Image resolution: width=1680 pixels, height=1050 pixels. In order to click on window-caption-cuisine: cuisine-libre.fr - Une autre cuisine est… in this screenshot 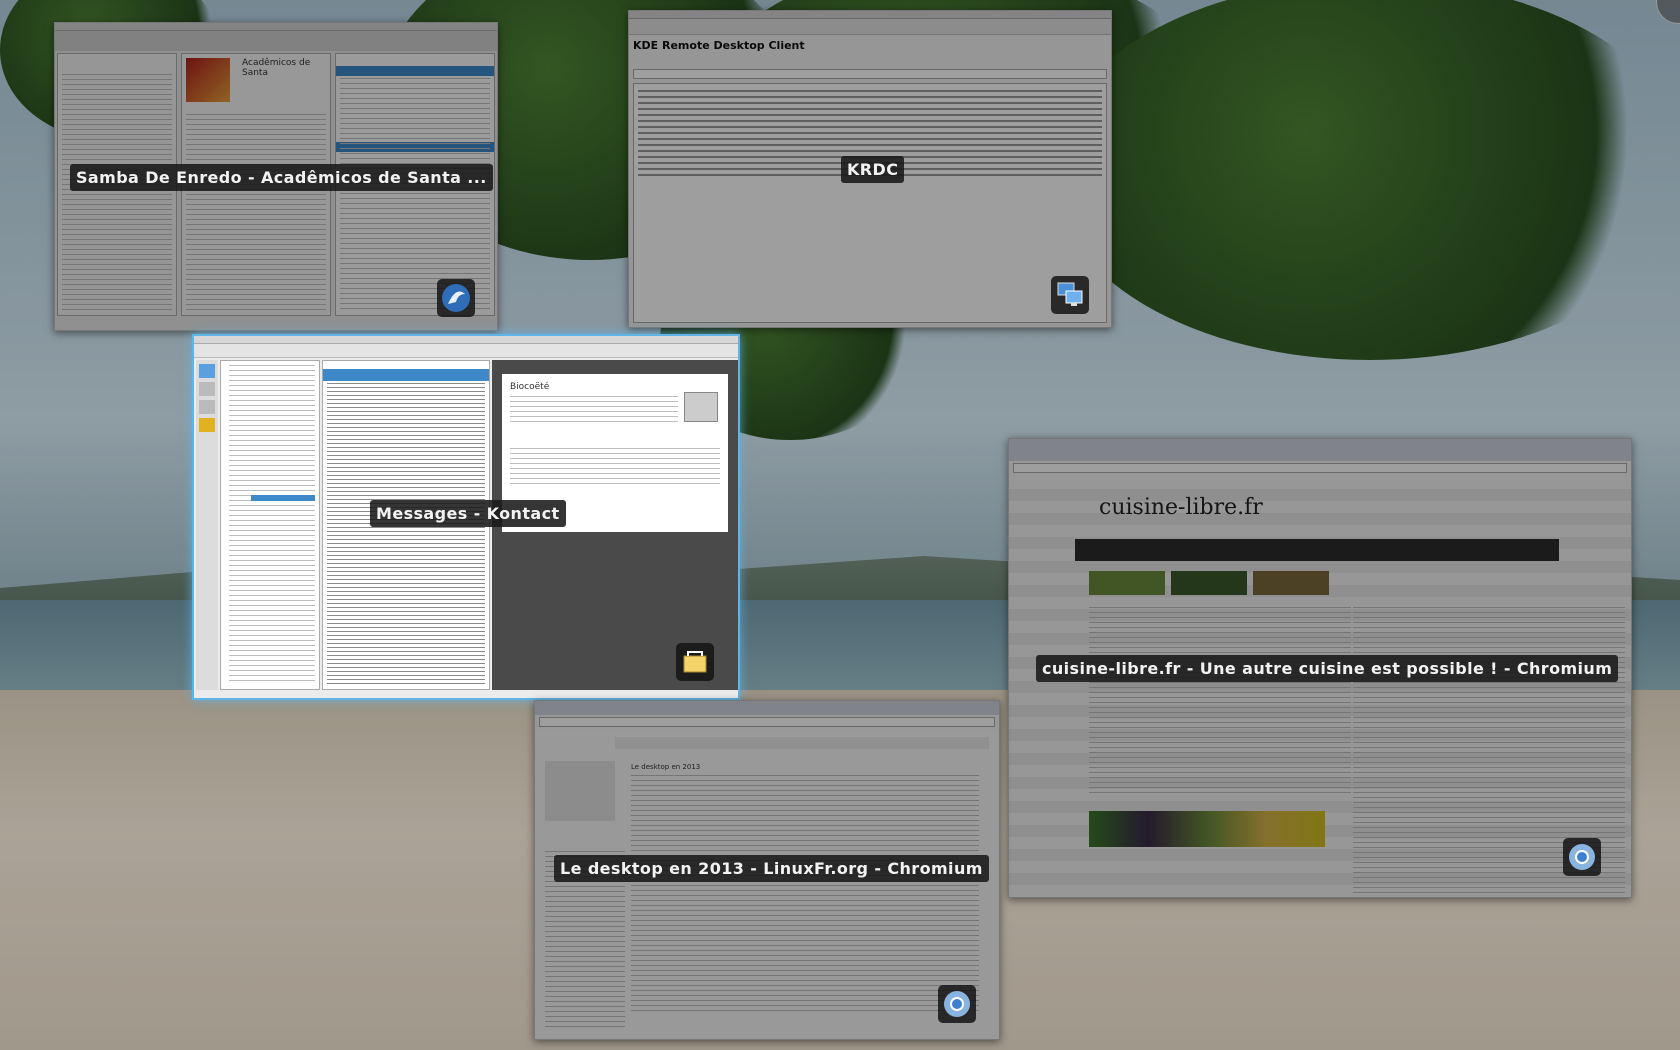, I will do `click(1327, 668)`.